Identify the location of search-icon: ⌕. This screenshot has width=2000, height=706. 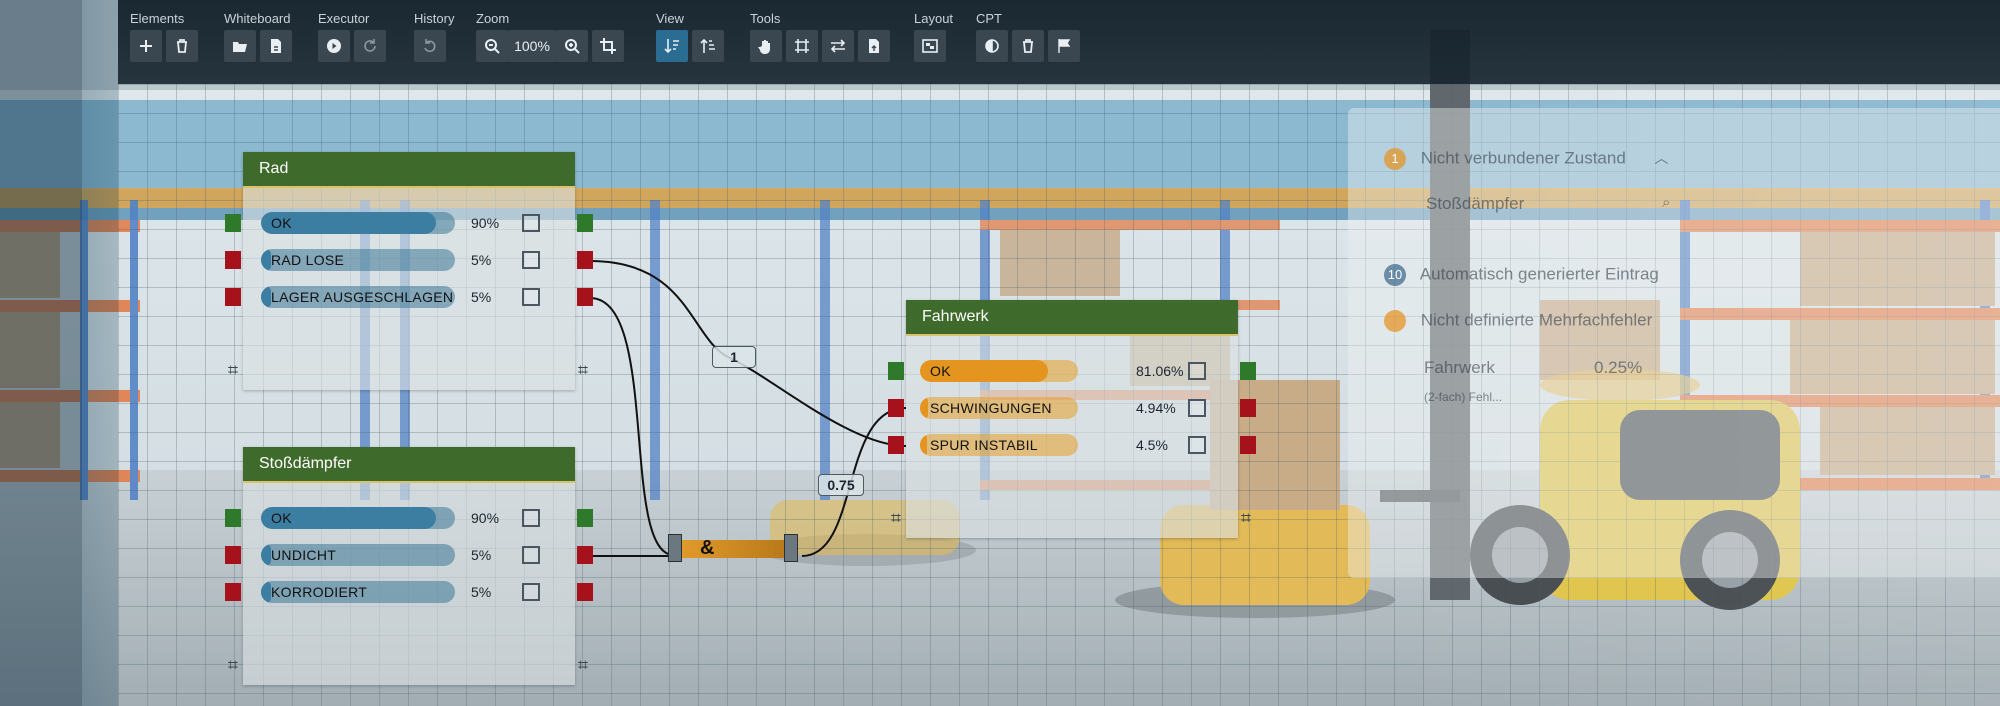
(1666, 202).